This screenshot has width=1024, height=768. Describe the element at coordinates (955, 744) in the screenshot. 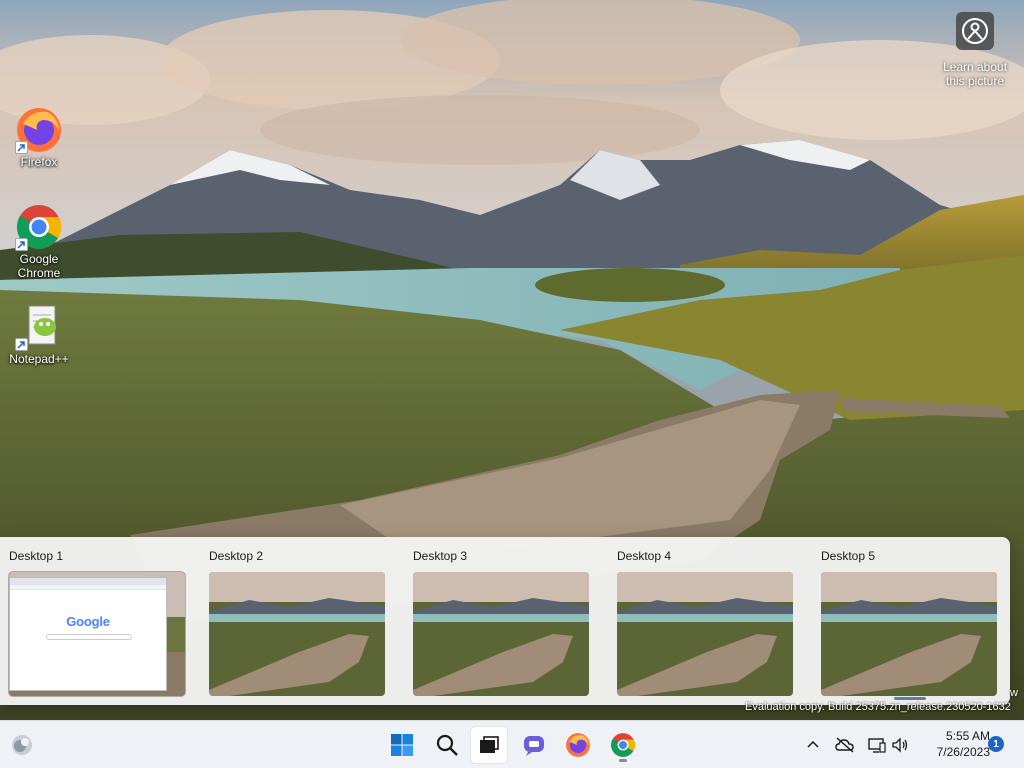

I see `clock-button: 5:55 AM 7/26/2023` at that location.